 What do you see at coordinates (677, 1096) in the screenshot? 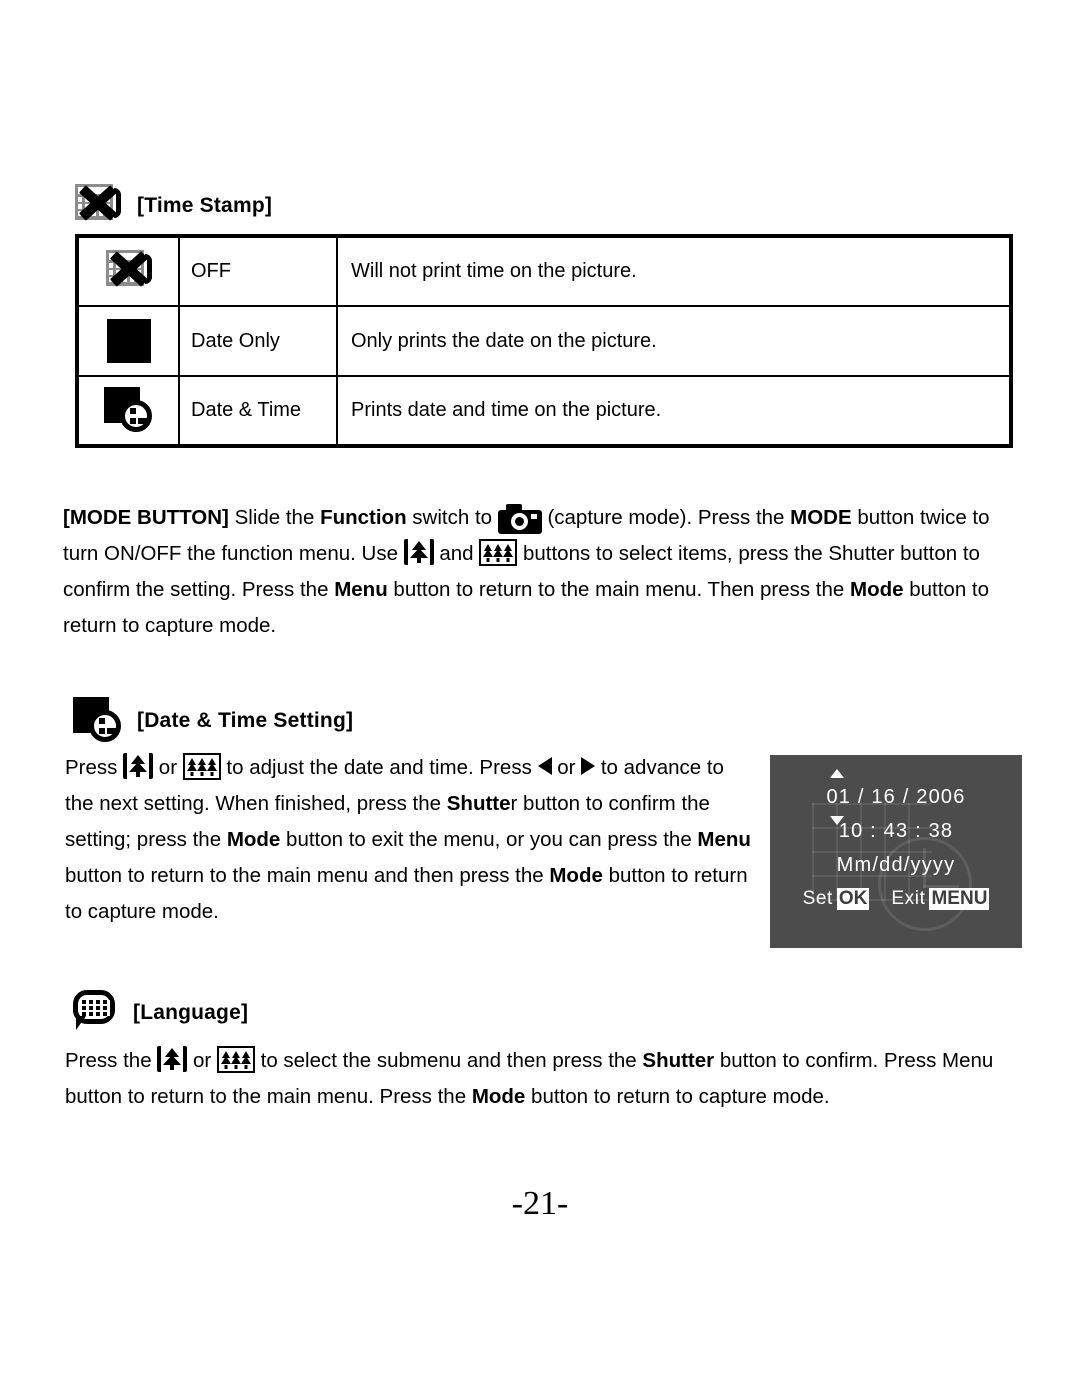
I see `lang-t5: button to return to capture mode.` at bounding box center [677, 1096].